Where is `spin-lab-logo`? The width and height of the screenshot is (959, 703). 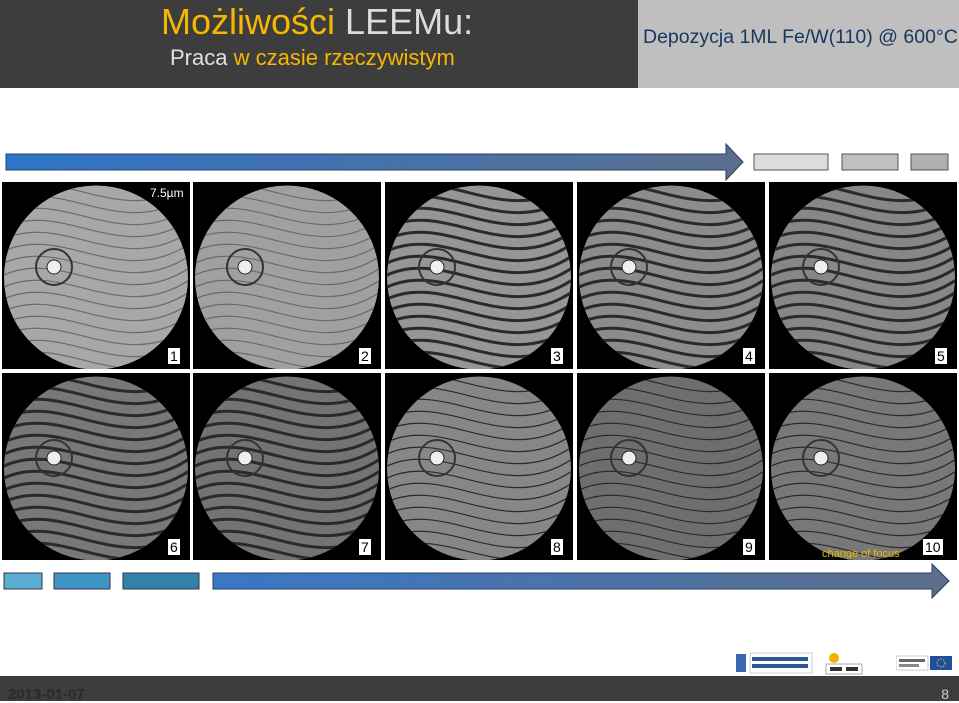 spin-lab-logo is located at coordinates (844, 664).